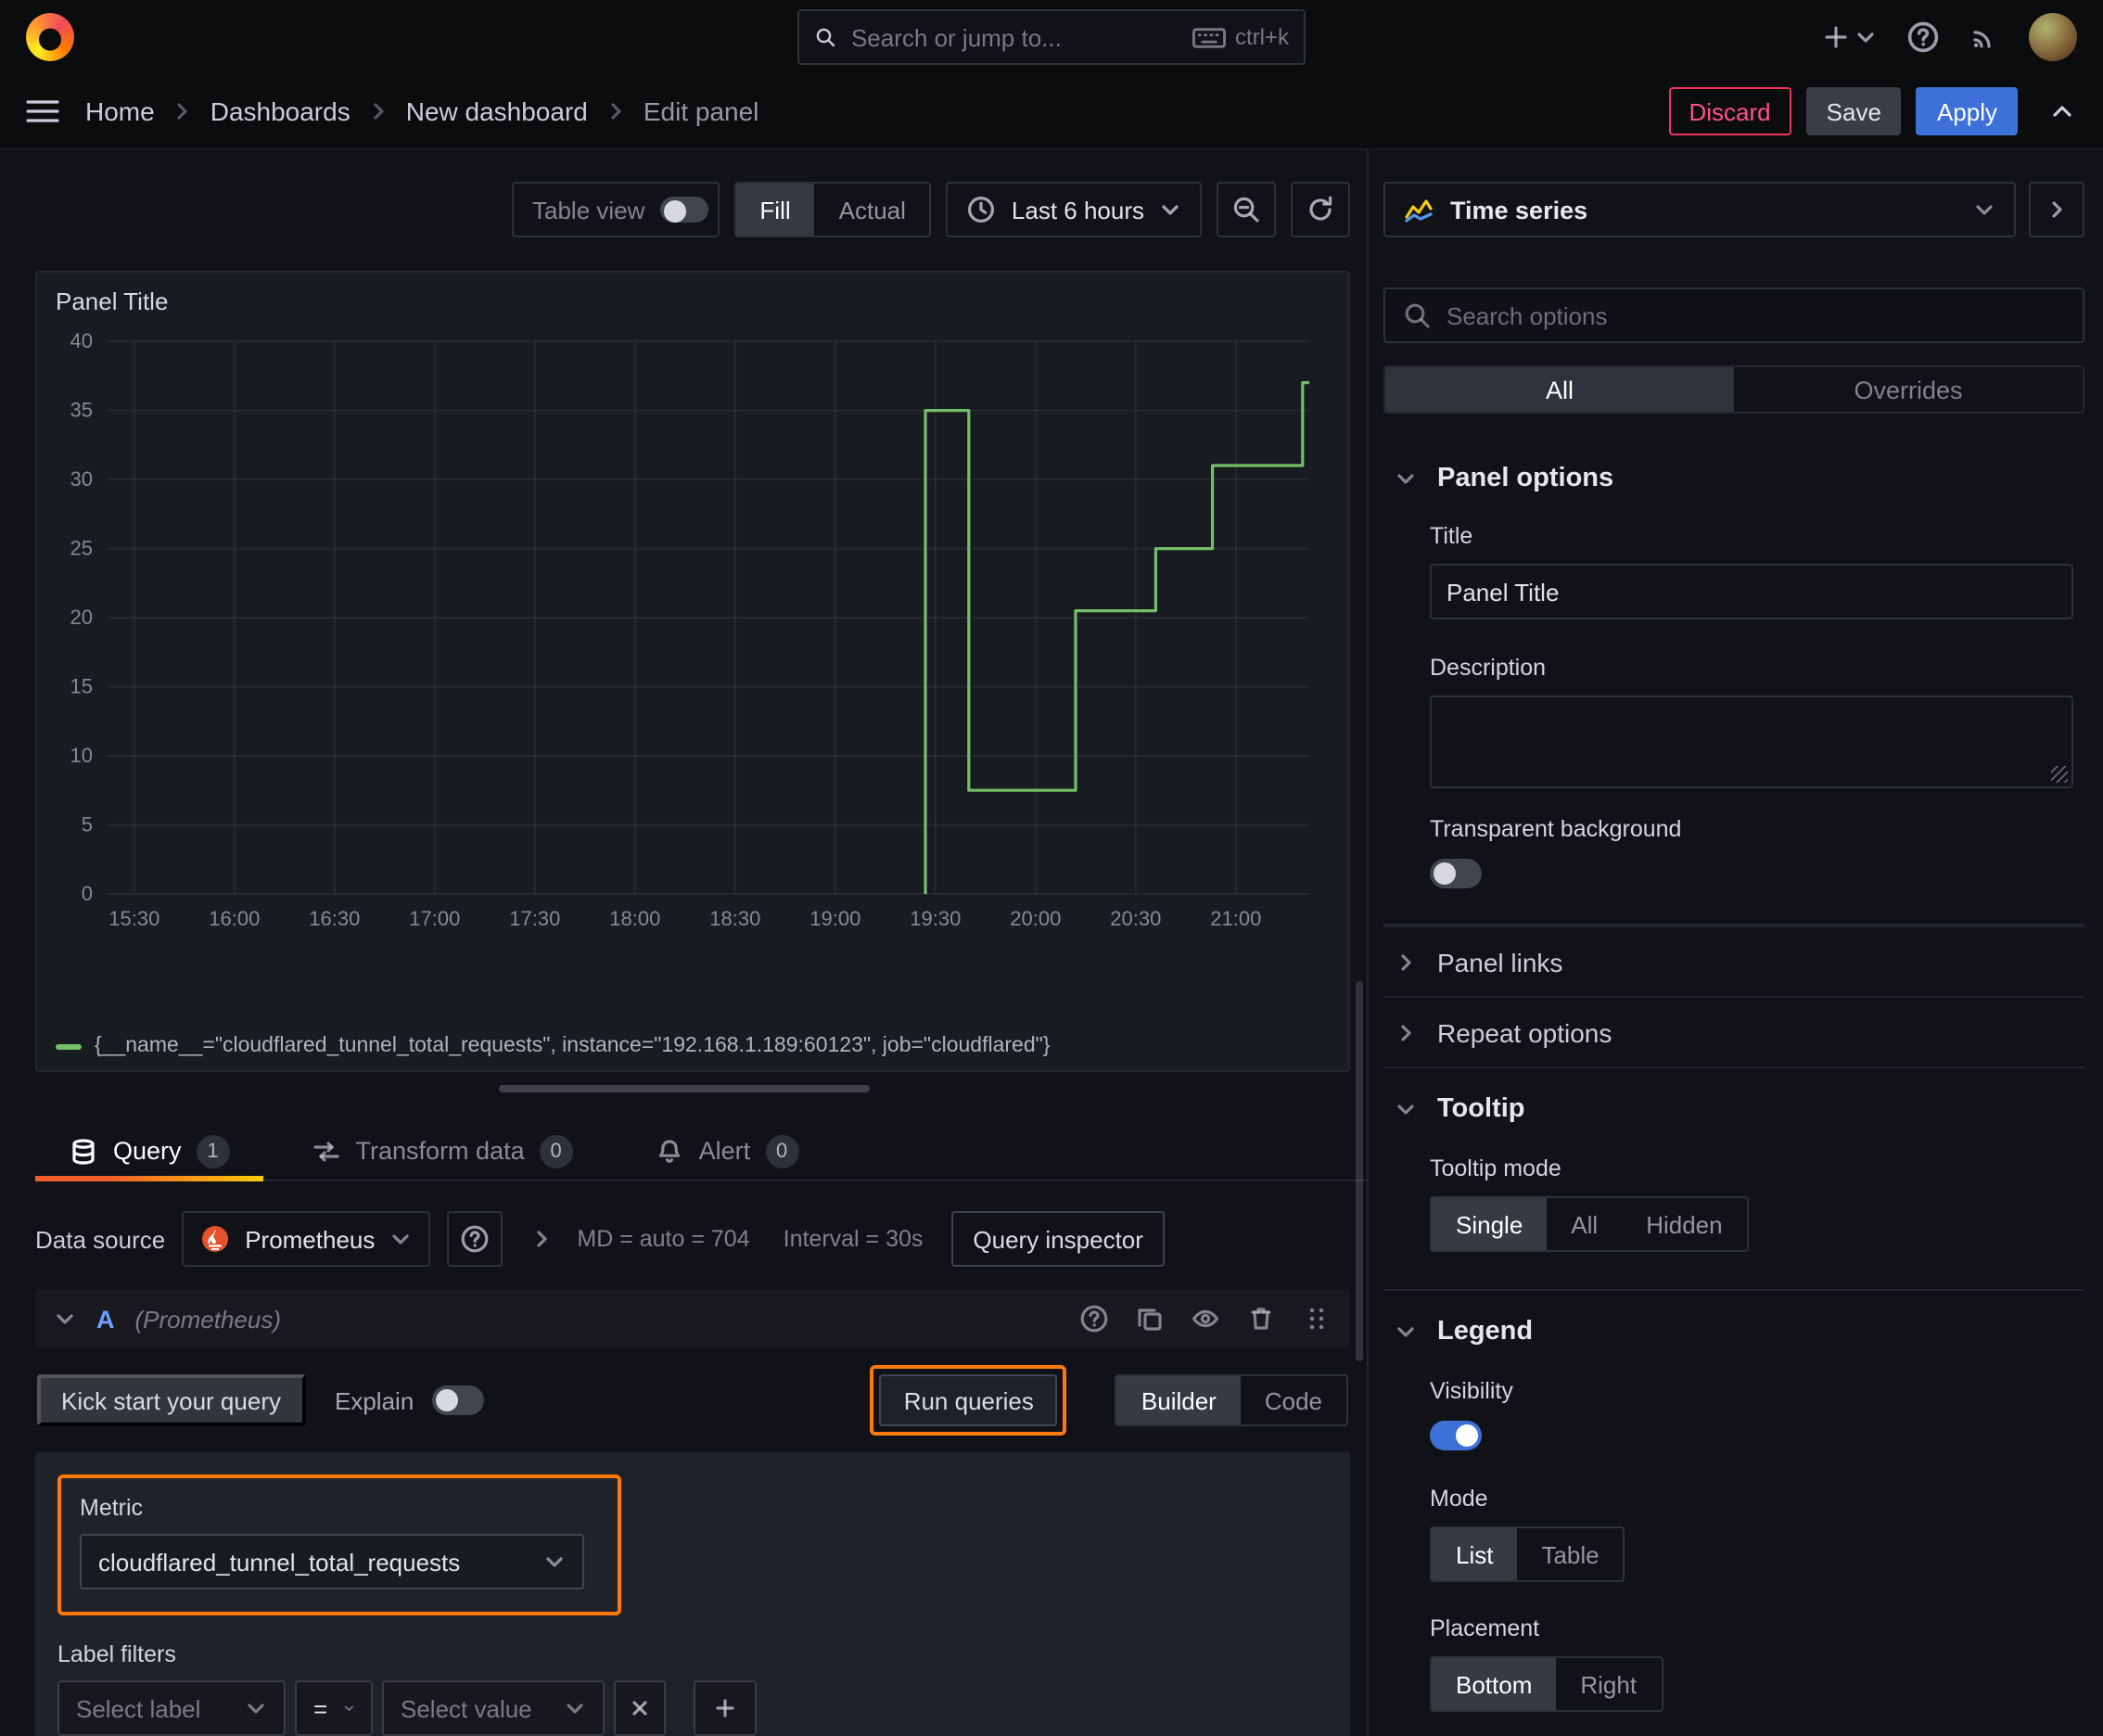 The image size is (2103, 1736). Describe the element at coordinates (1456, 1435) in the screenshot. I see `visibility-toggle` at that location.